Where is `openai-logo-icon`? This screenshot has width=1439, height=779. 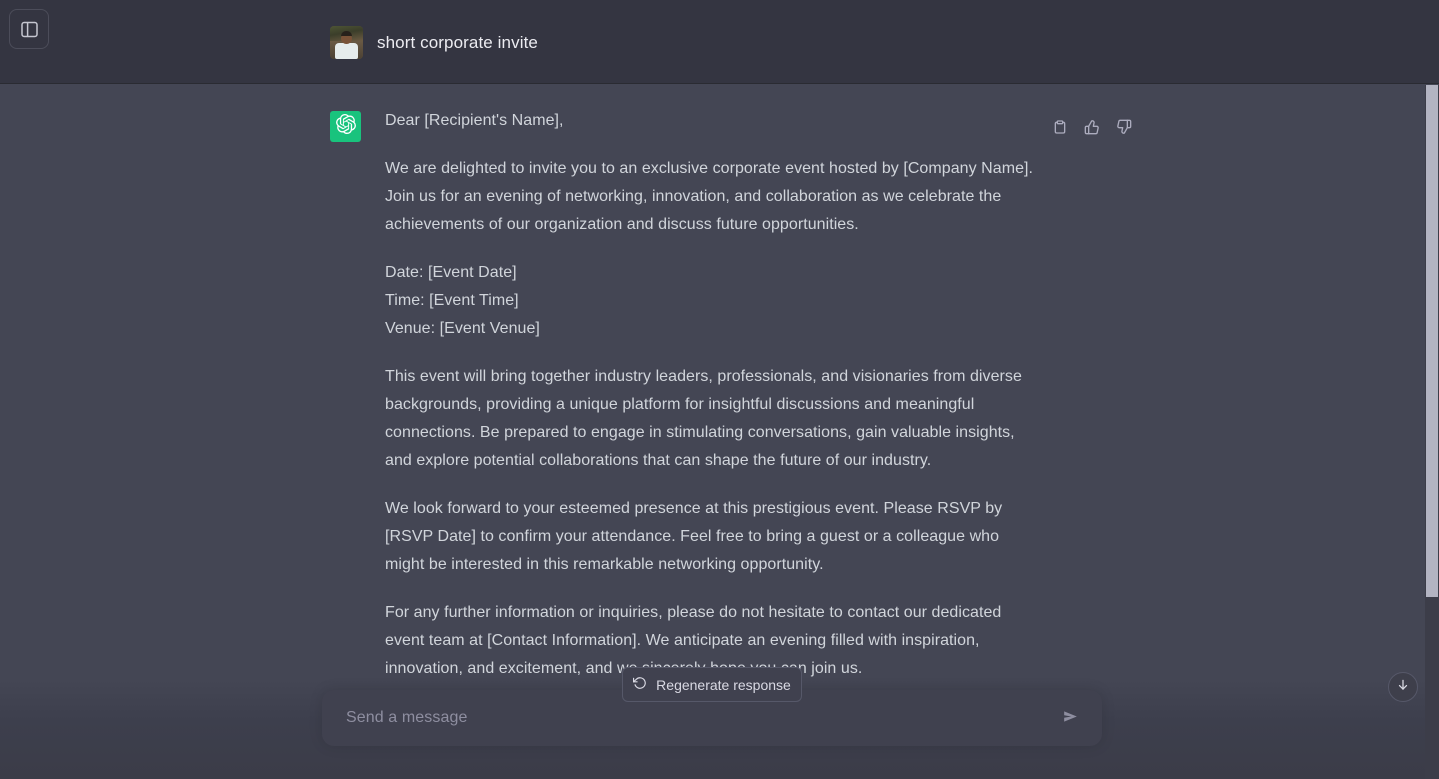
openai-logo-icon is located at coordinates (345, 126).